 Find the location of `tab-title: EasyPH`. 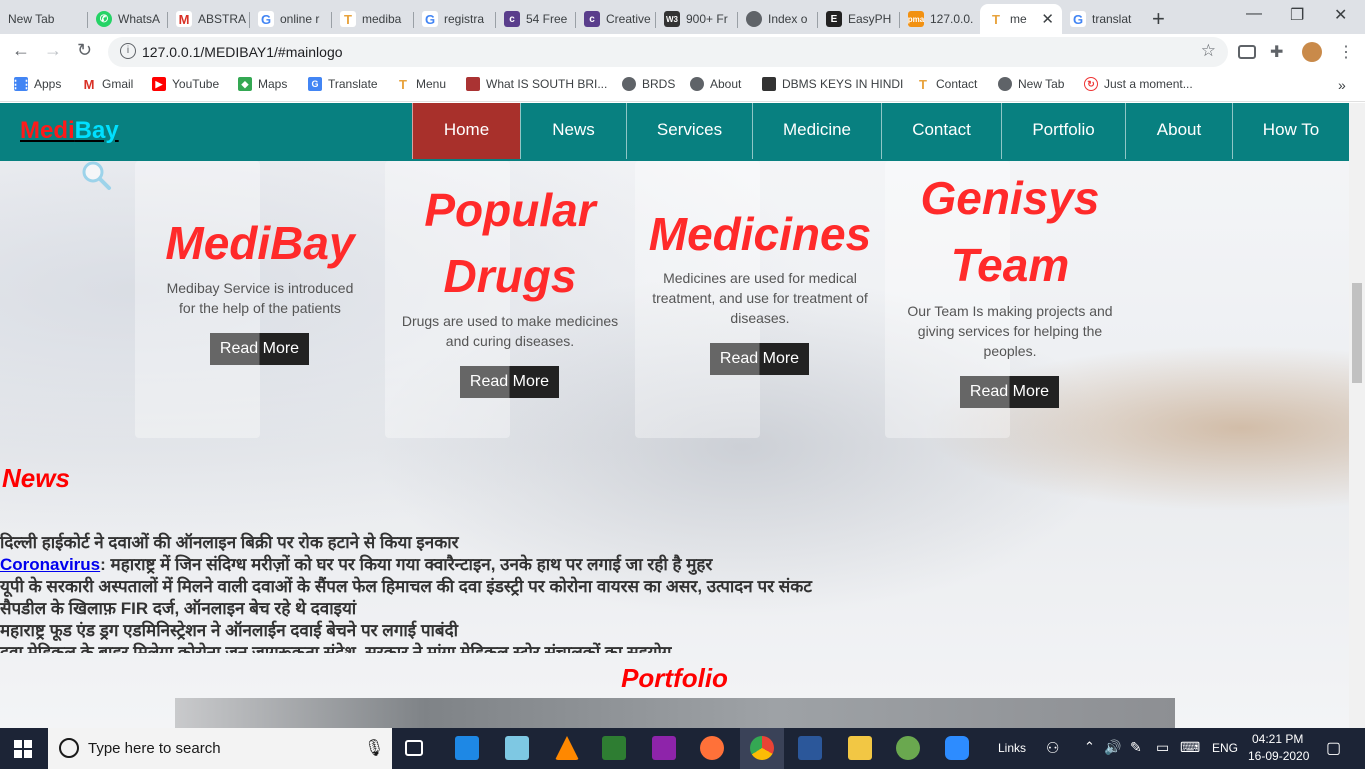

tab-title: EasyPH is located at coordinates (870, 19).